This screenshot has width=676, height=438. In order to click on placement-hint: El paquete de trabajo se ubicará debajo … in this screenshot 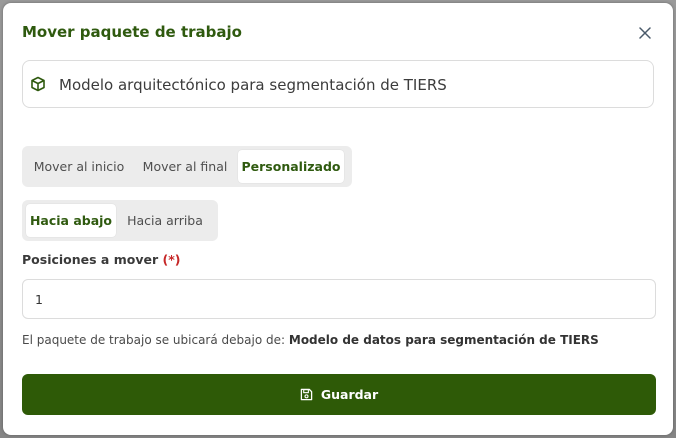, I will do `click(310, 340)`.